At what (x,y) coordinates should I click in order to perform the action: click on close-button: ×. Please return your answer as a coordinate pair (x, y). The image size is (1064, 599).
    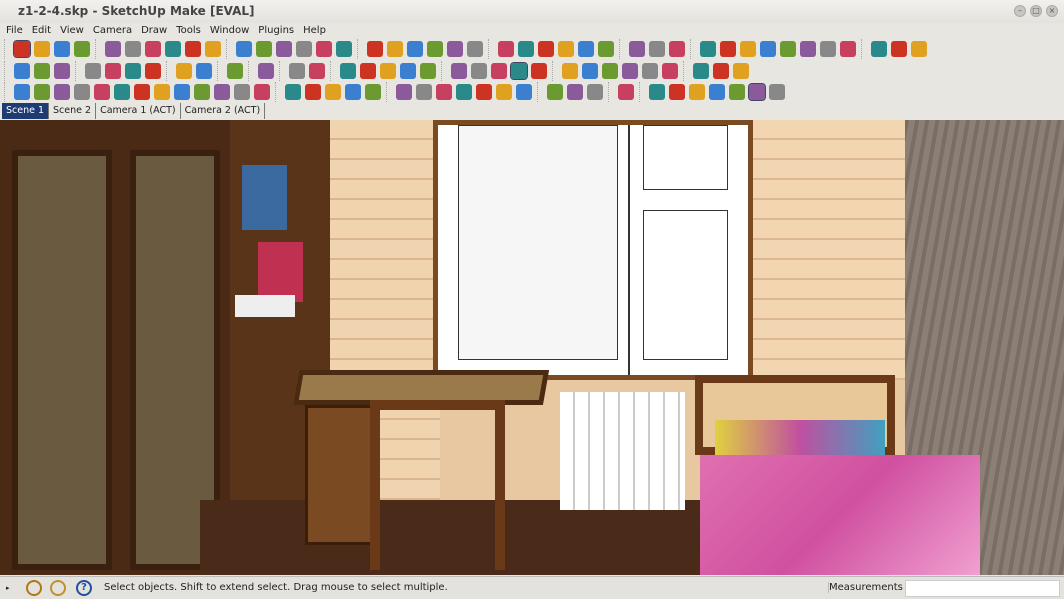
    Looking at the image, I should click on (1052, 11).